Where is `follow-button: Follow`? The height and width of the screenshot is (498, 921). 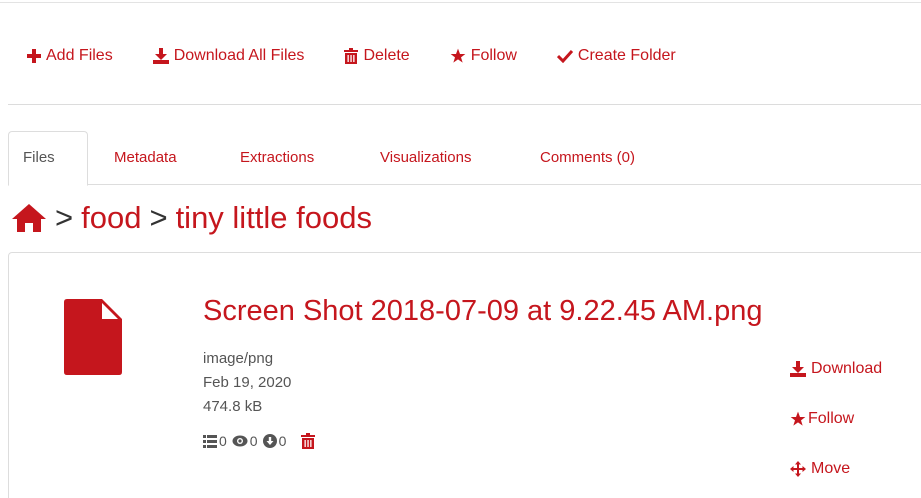 follow-button: Follow is located at coordinates (483, 56).